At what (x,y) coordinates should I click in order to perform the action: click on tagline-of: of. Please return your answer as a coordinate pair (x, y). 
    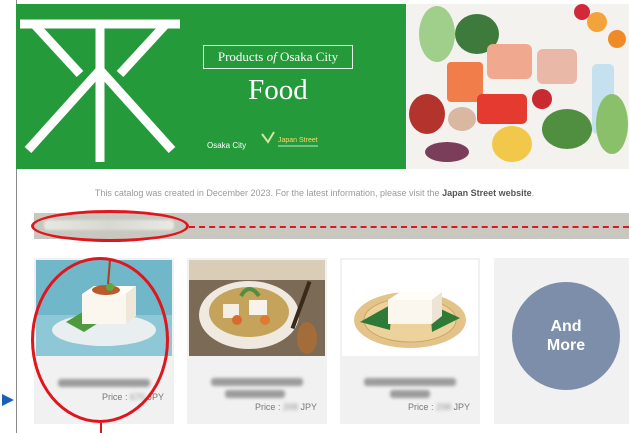
    Looking at the image, I should click on (271, 56).